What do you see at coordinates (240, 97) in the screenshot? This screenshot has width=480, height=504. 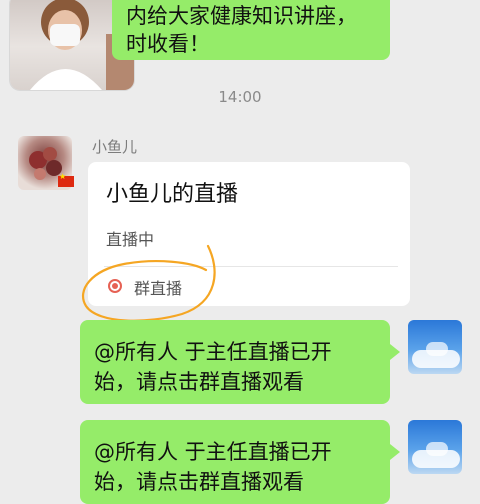 I see `chat-timestamp: 14:00` at bounding box center [240, 97].